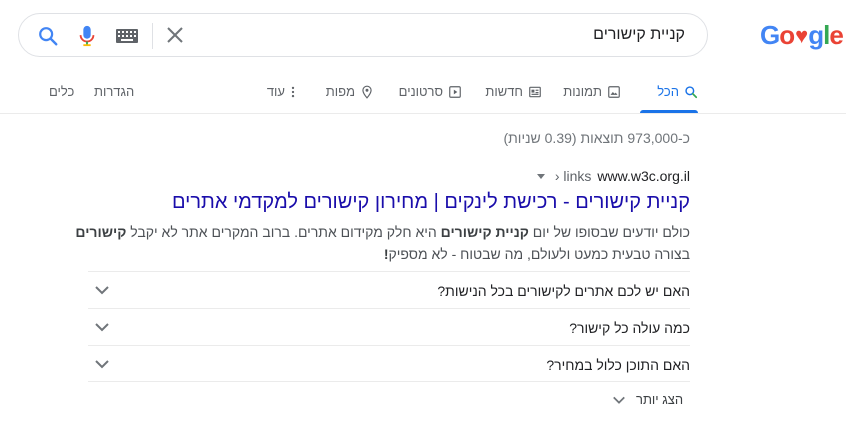 Image resolution: width=846 pixels, height=437 pixels. I want to click on tools-label: כלים, so click(62, 91).